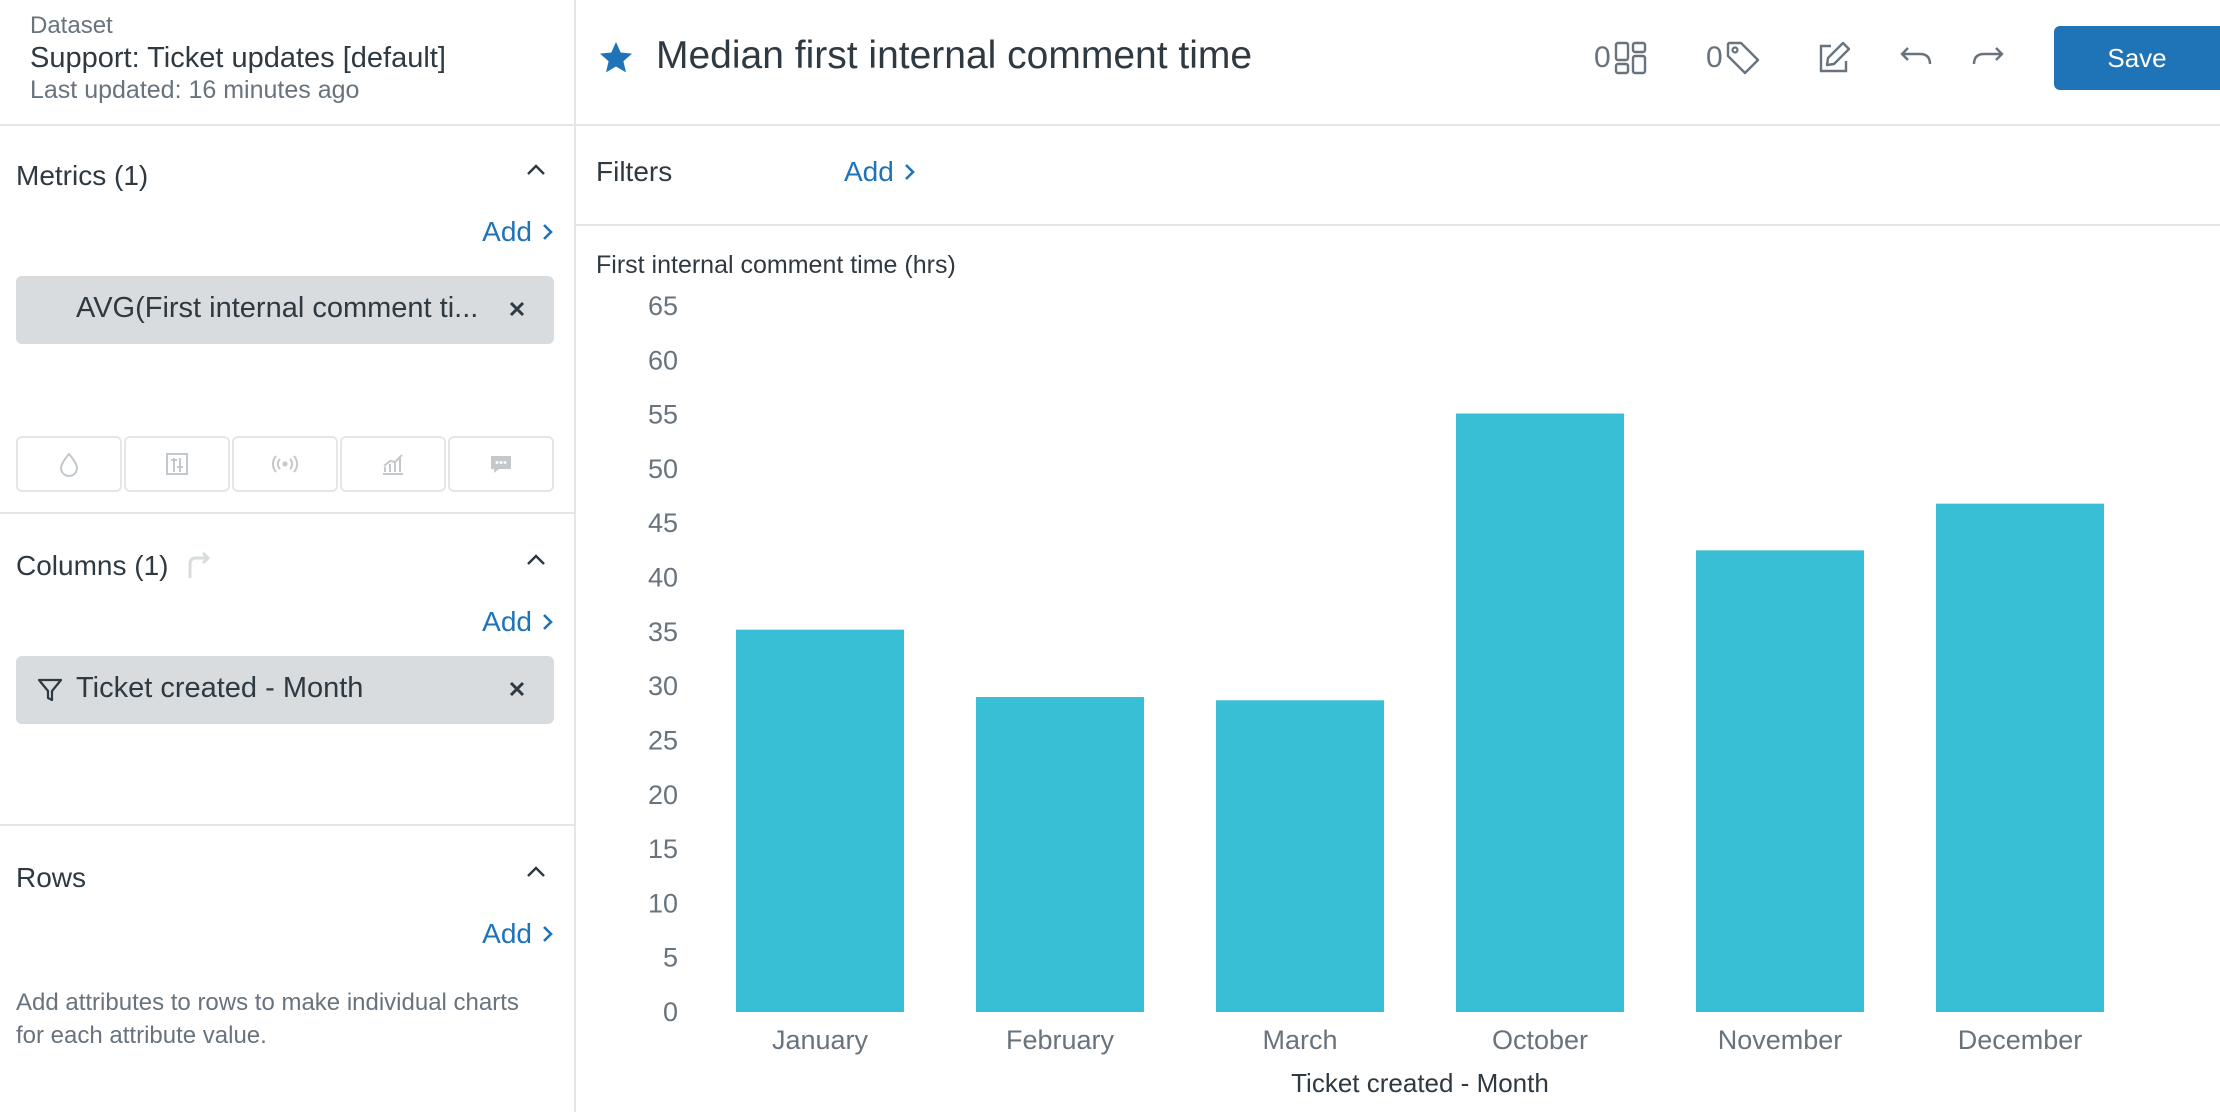 The width and height of the screenshot is (2220, 1117). Describe the element at coordinates (92, 565) in the screenshot. I see `columns-title: Columns (1)` at that location.